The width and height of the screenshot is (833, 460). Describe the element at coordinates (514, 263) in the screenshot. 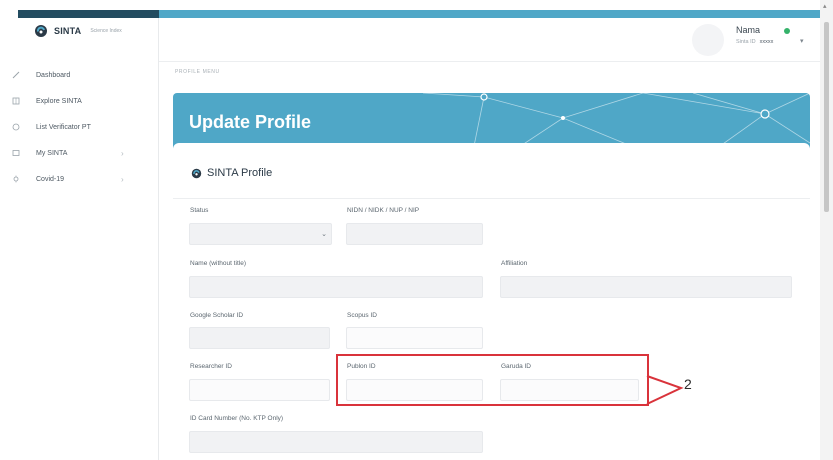

I see `affiliation-label: Affiliation` at that location.